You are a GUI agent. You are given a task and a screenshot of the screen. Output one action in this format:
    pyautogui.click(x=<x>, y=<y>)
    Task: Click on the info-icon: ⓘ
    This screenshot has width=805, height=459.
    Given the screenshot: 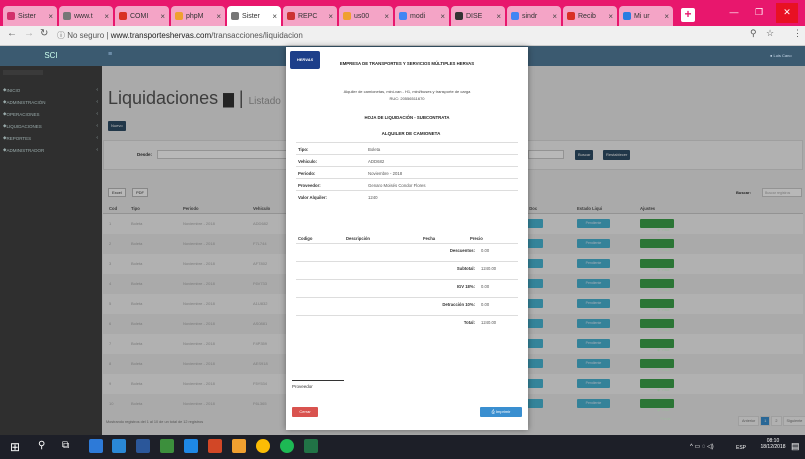 What is the action you would take?
    pyautogui.click(x=61, y=35)
    